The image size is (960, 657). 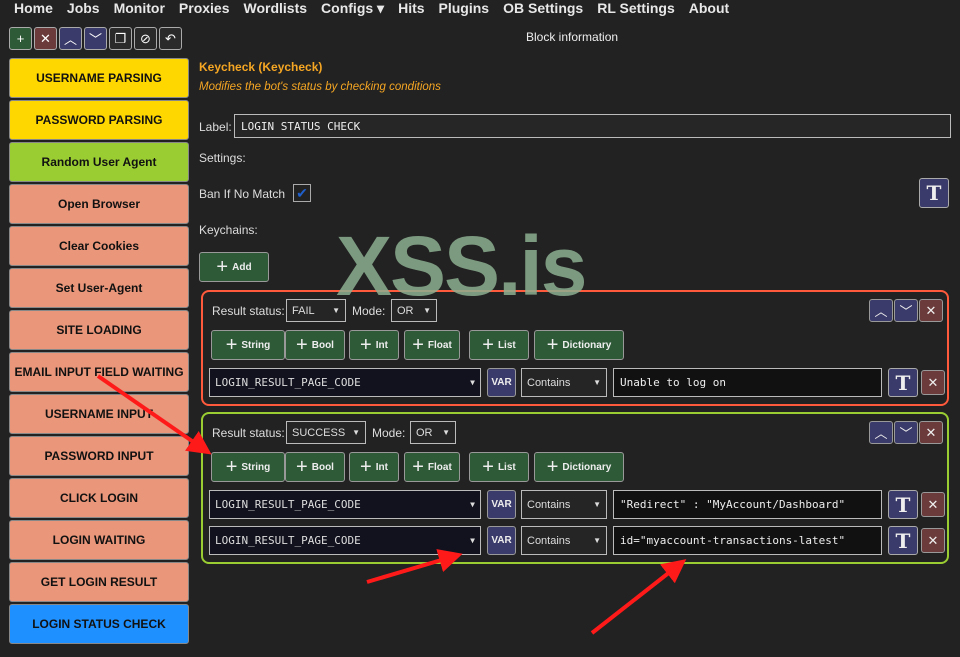 I want to click on block-item: USERNAME PARSING, so click(x=99, y=78).